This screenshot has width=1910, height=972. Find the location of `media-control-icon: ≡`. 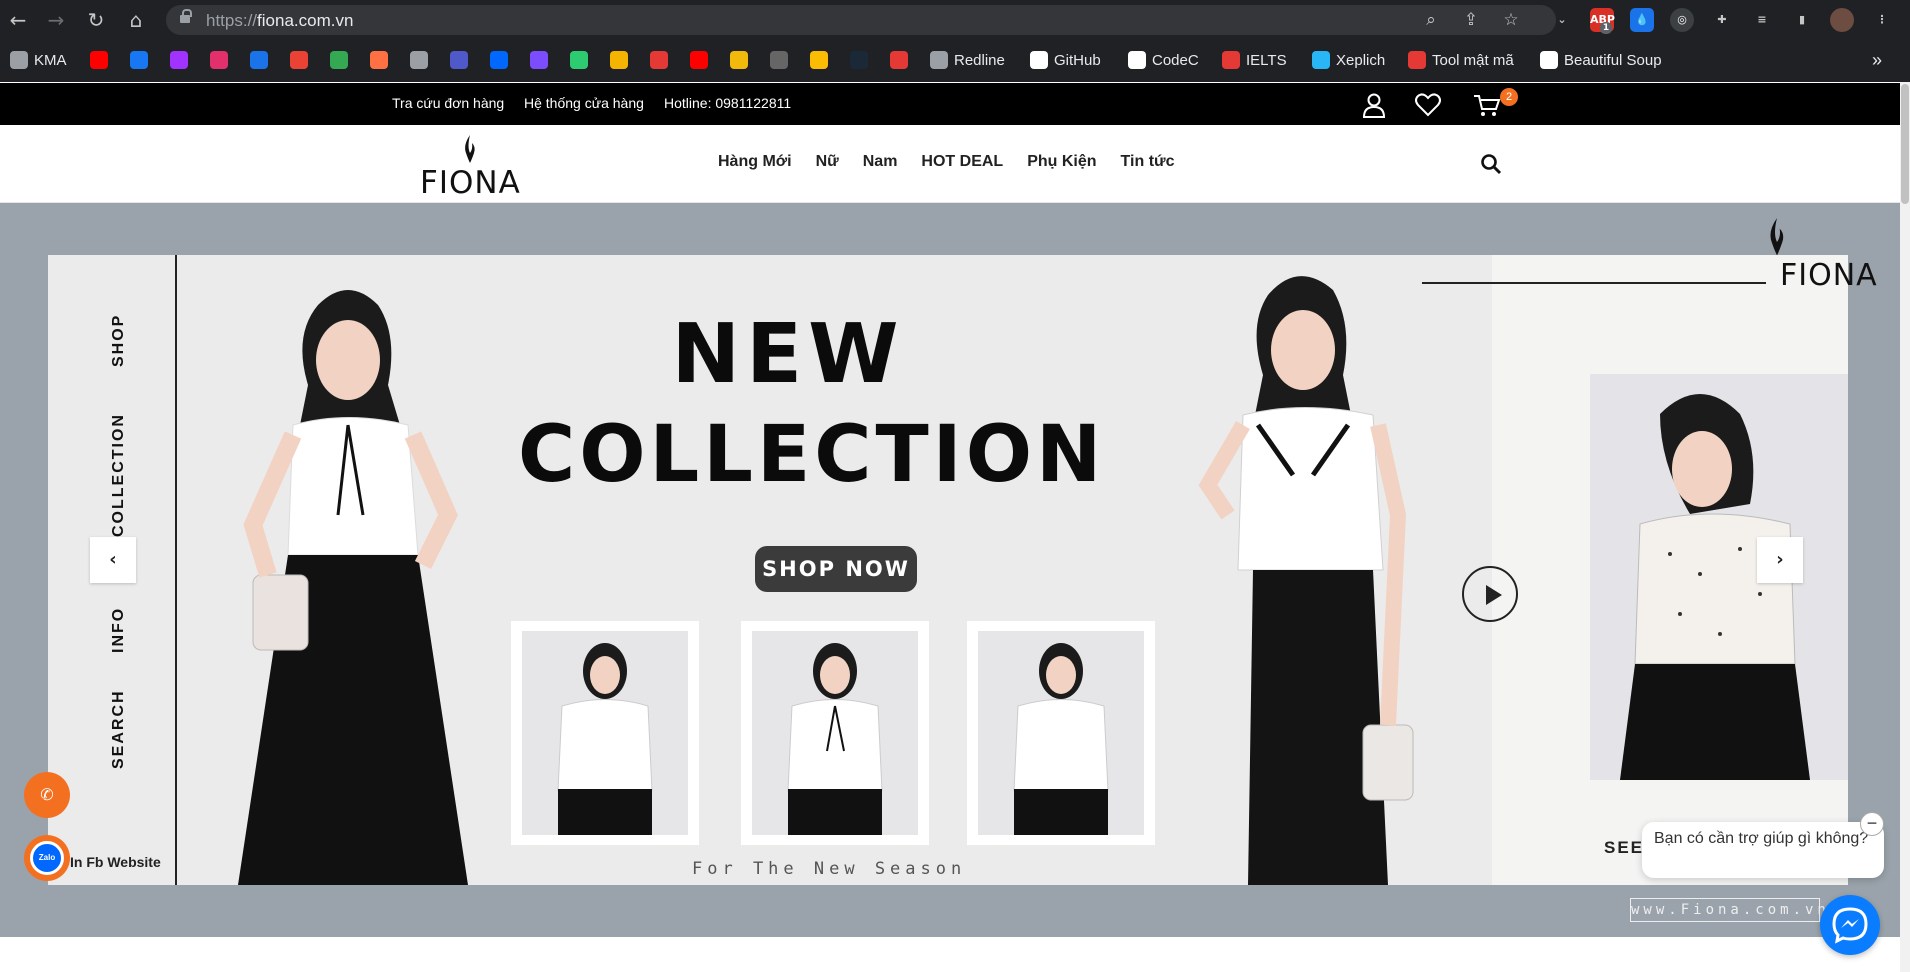

media-control-icon: ≡ is located at coordinates (1762, 20).